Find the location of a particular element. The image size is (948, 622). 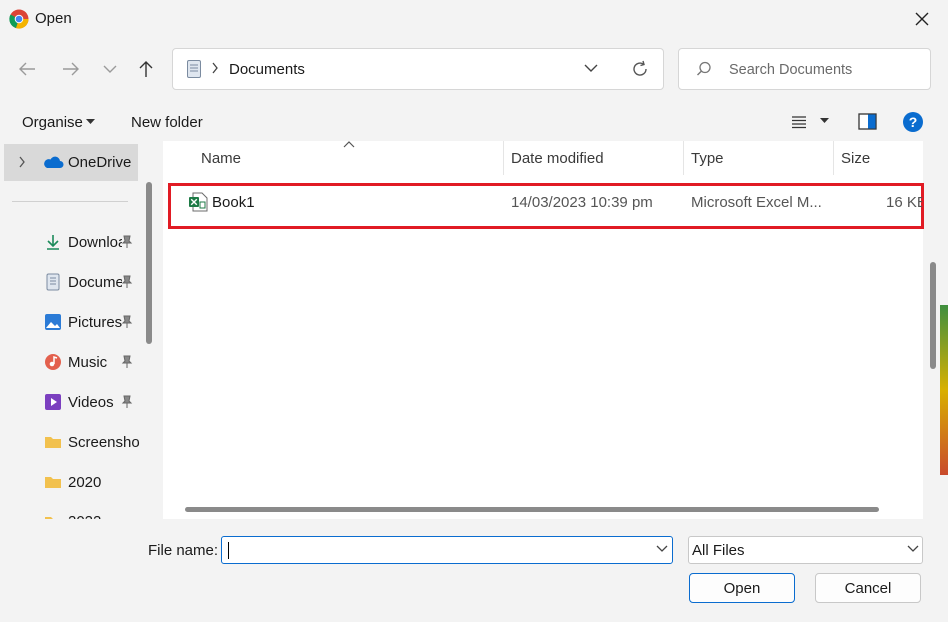

file-name-label: File name: is located at coordinates (183, 550).